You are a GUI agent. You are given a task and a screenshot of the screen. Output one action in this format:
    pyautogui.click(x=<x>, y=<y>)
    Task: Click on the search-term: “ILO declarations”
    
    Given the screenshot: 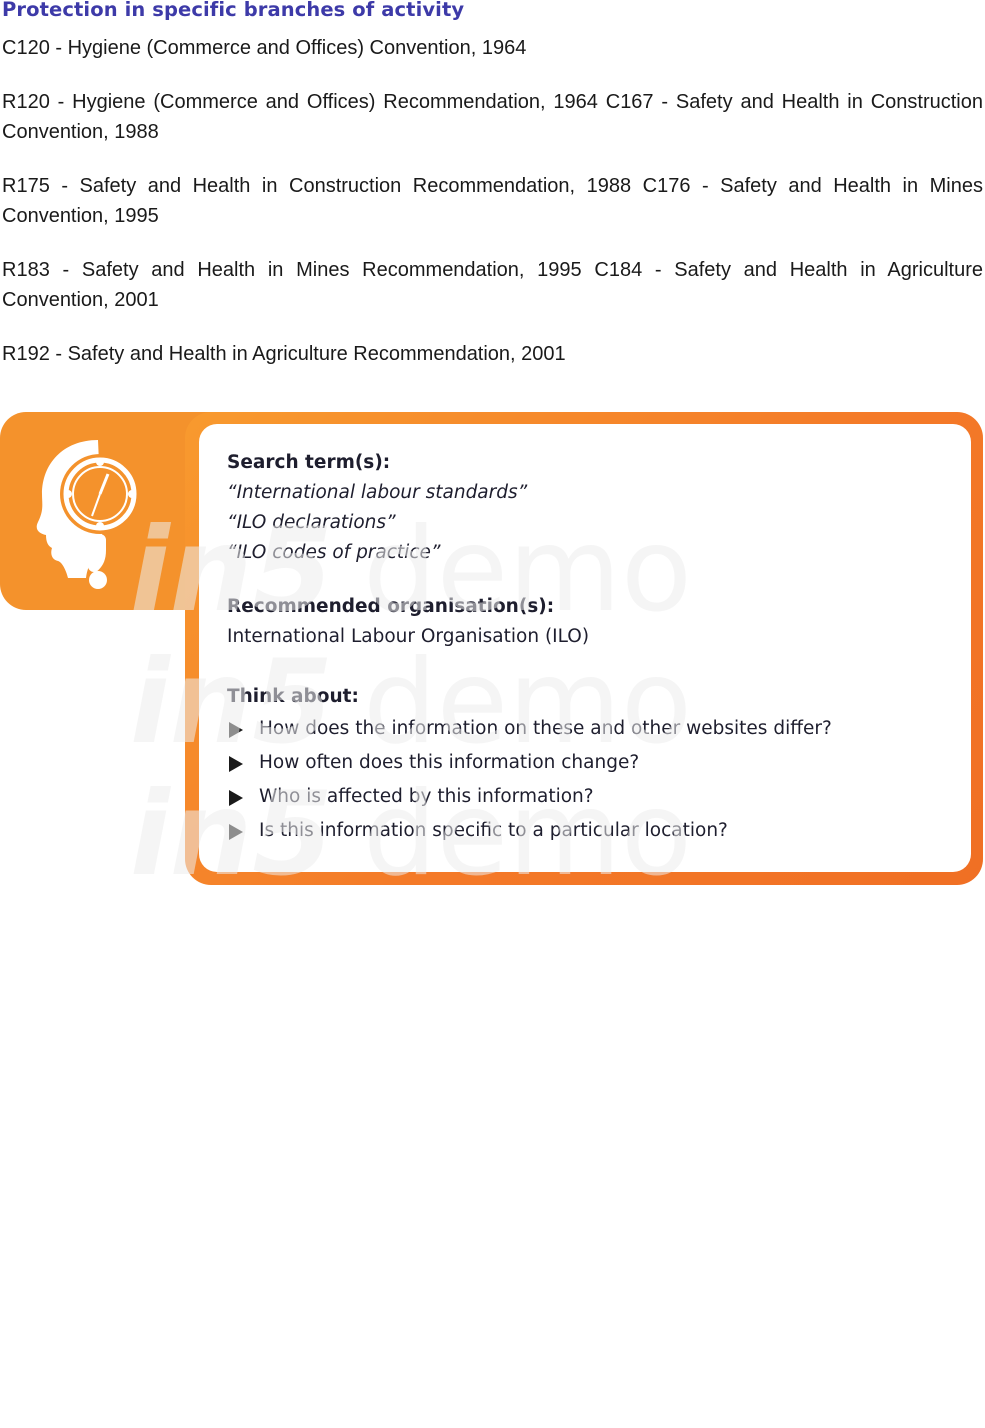 What is the action you would take?
    pyautogui.click(x=311, y=522)
    